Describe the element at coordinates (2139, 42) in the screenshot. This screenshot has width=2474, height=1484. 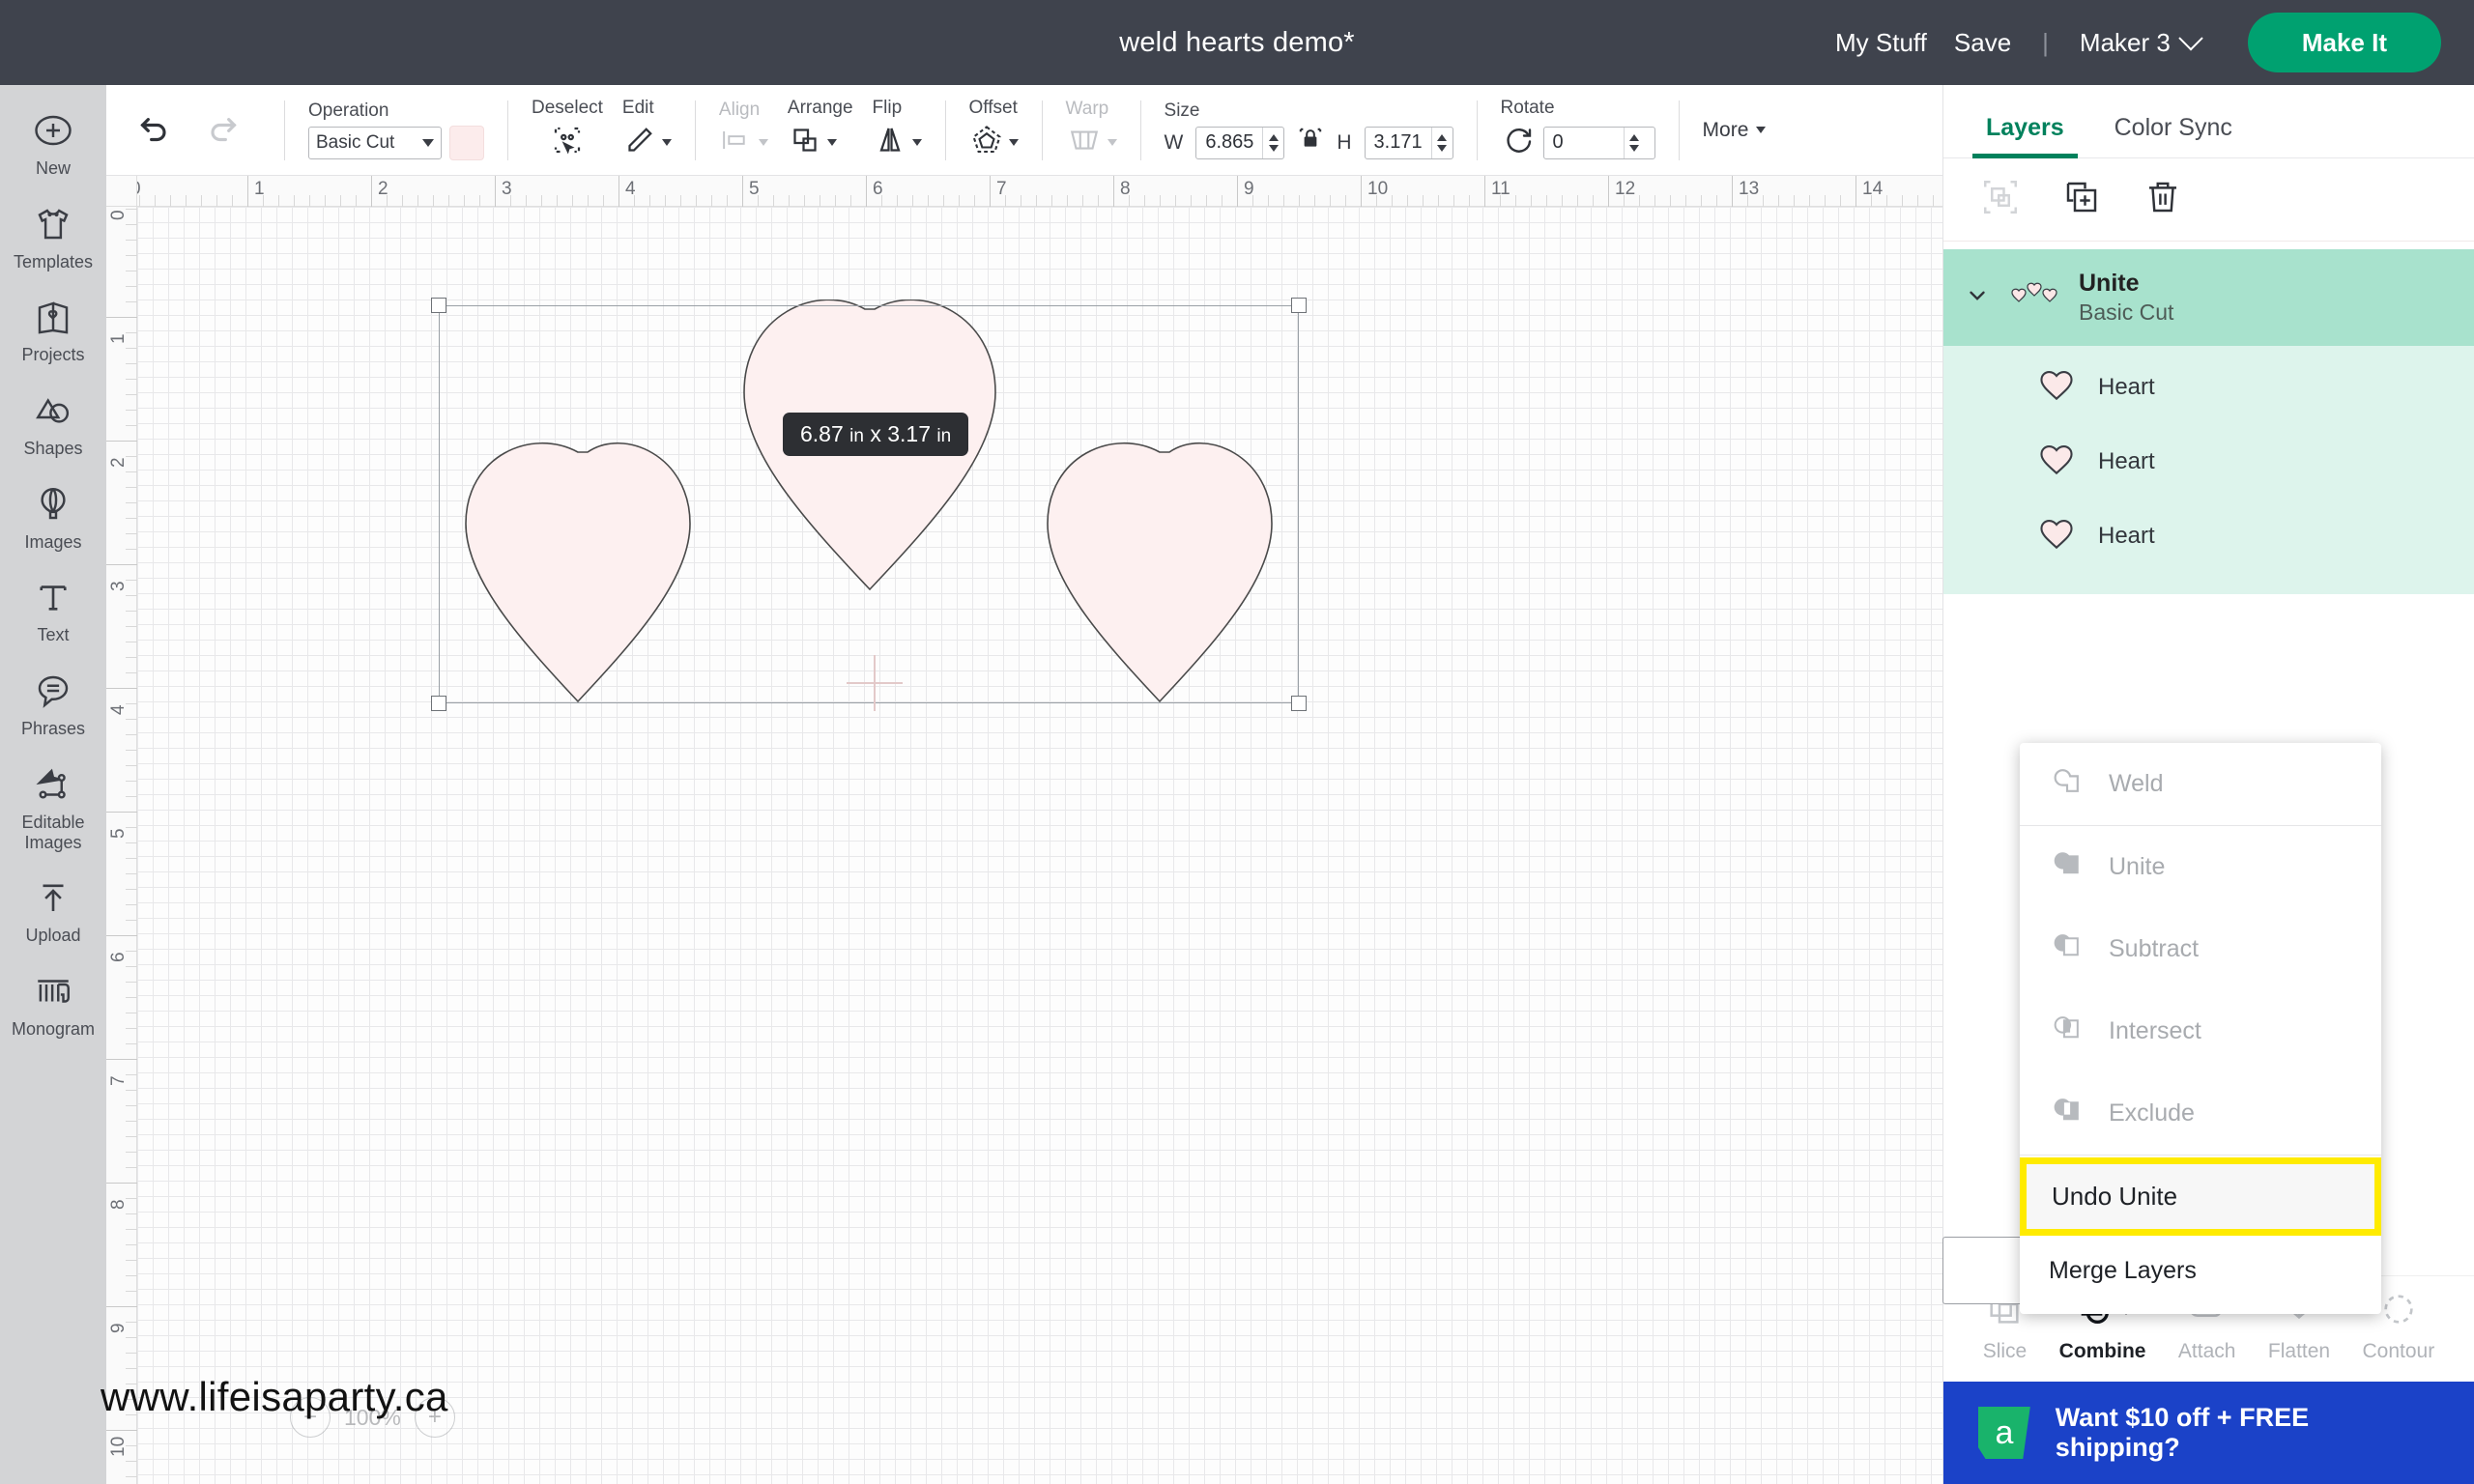
I see `machine-selector: Maker 3` at that location.